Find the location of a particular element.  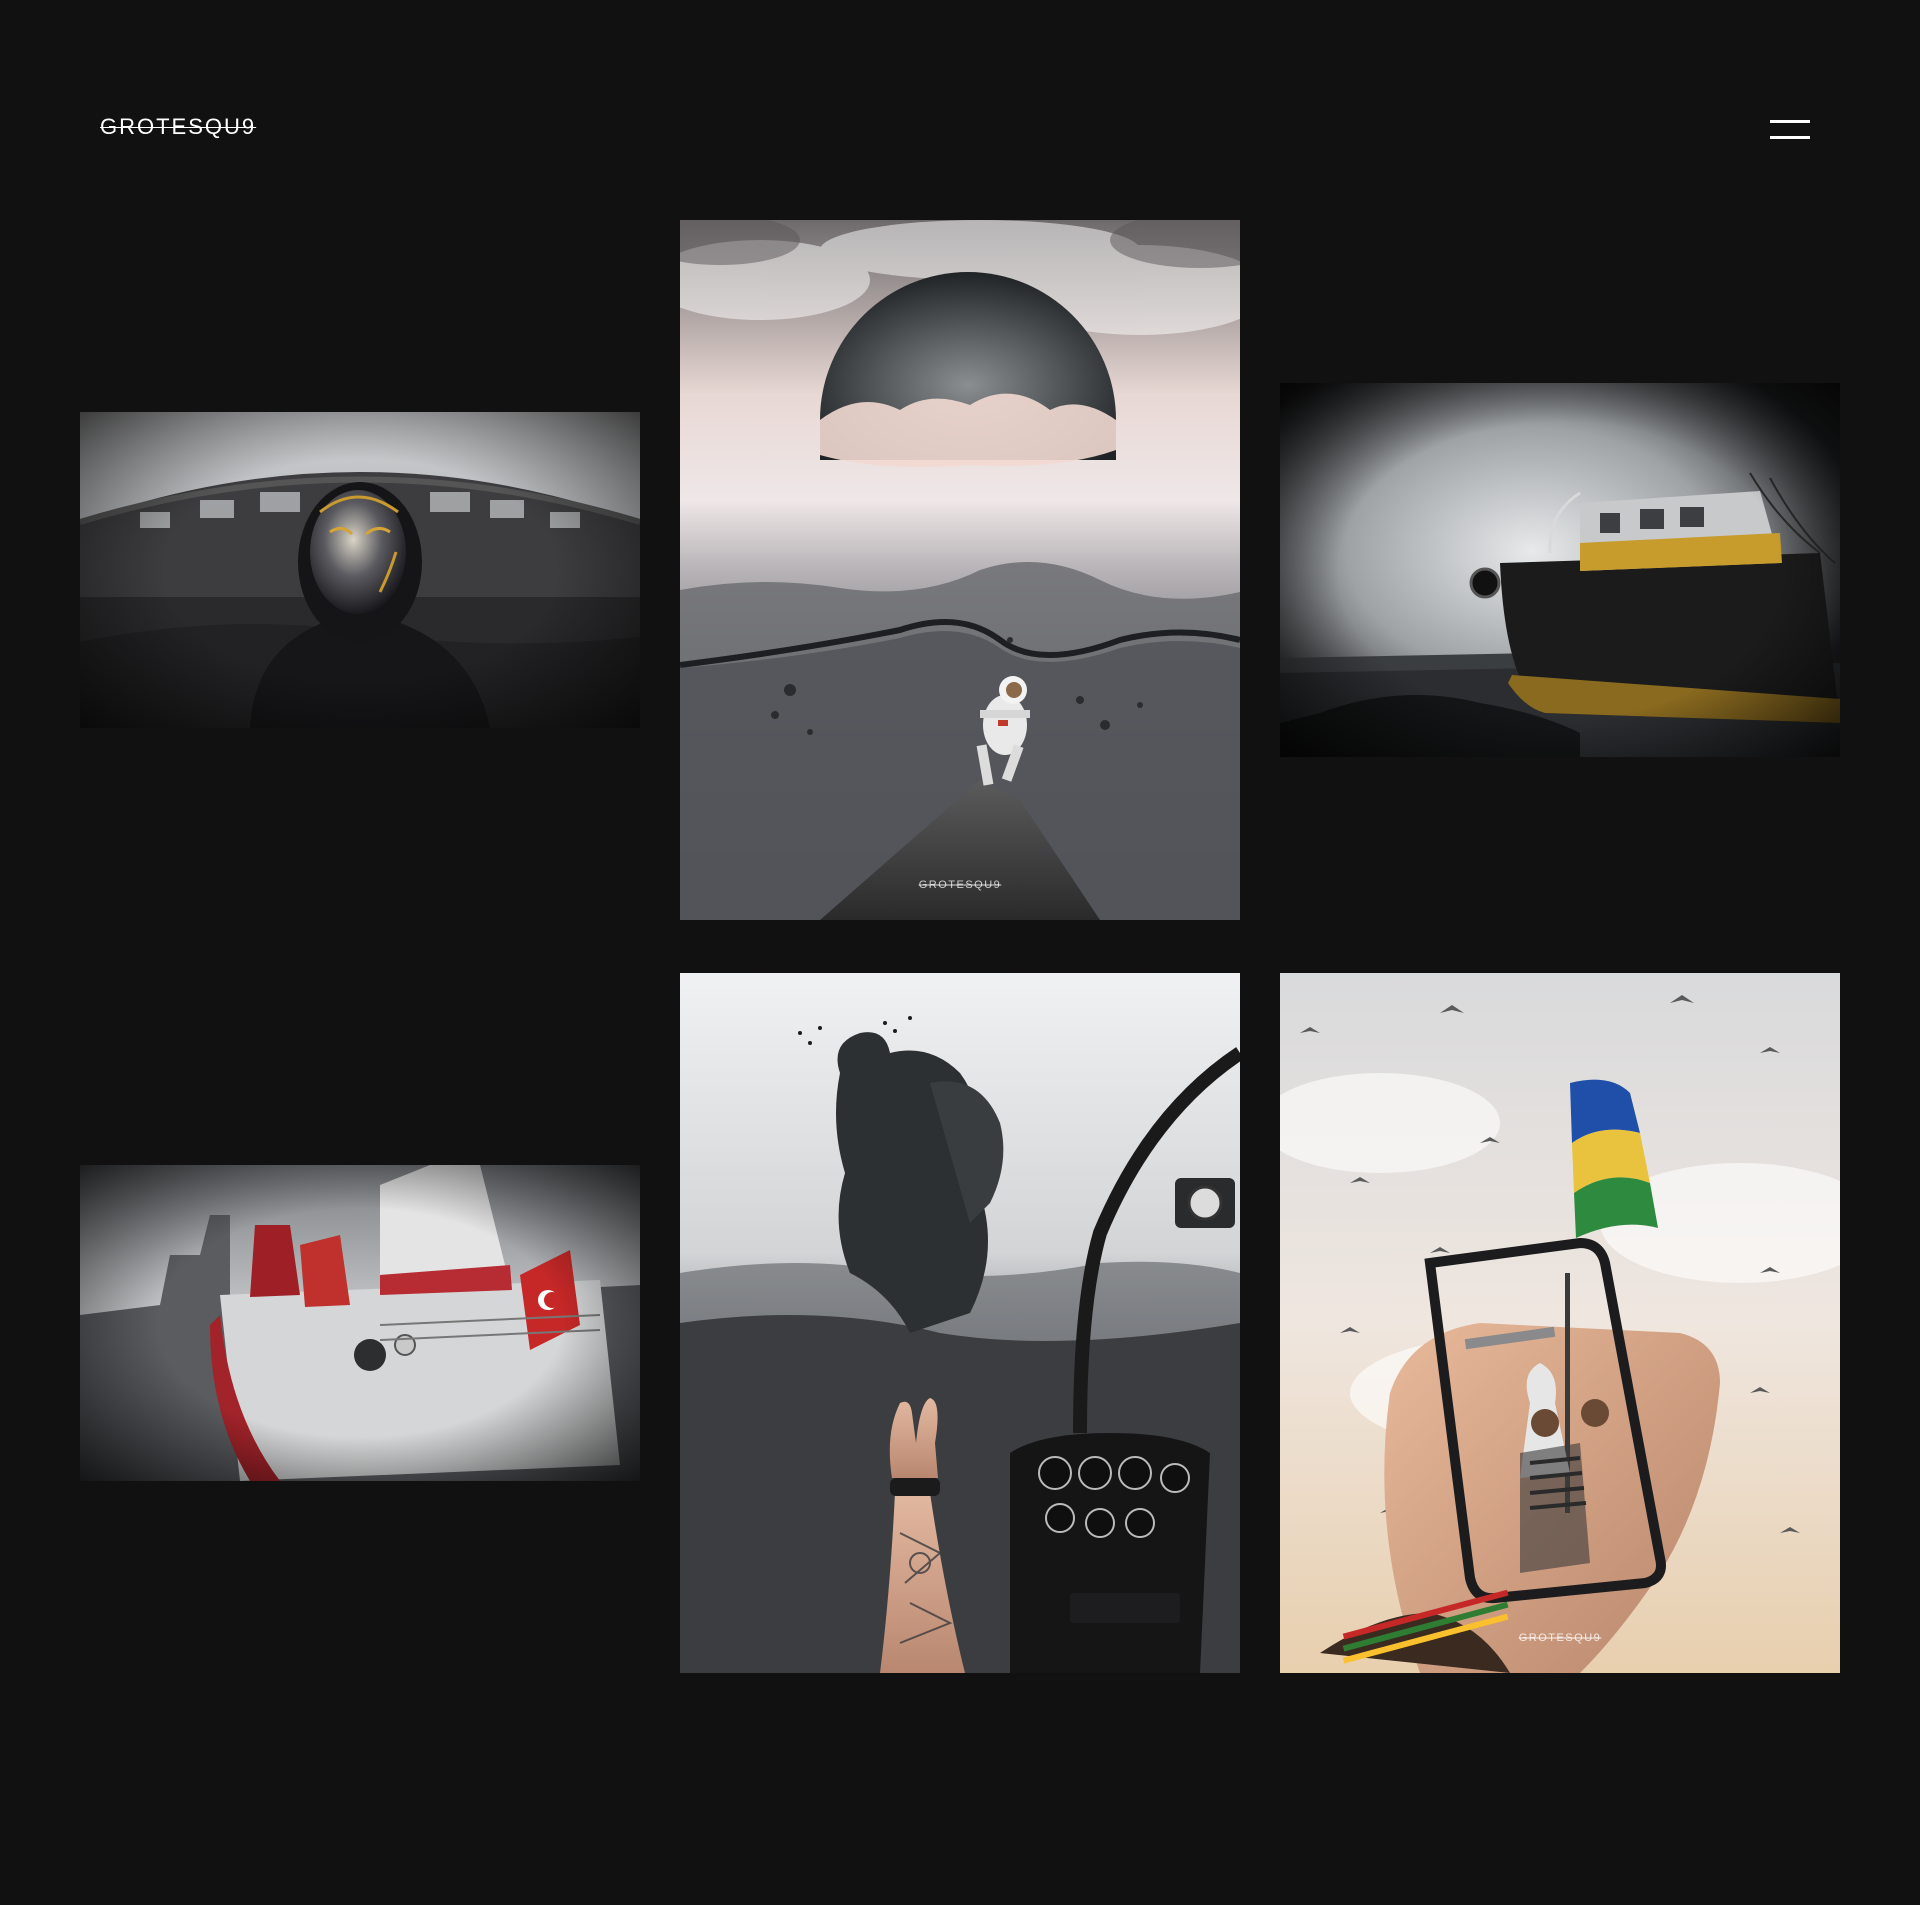

astronaut-artwork-image: GROTESQU9 is located at coordinates (960, 570).